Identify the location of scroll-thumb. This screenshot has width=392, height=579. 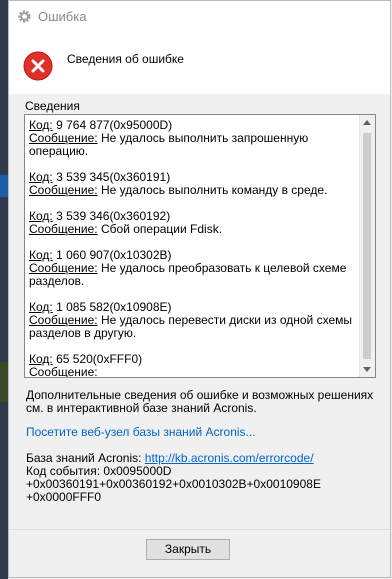
(367, 246).